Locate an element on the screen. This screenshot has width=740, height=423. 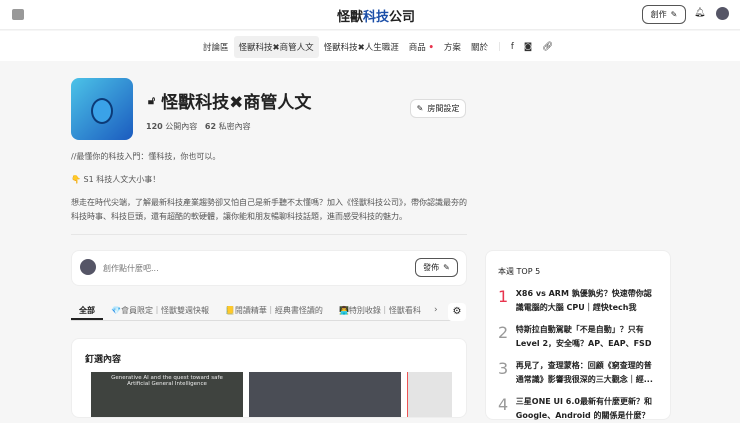
nav-plans: 方案 is located at coordinates (452, 47).